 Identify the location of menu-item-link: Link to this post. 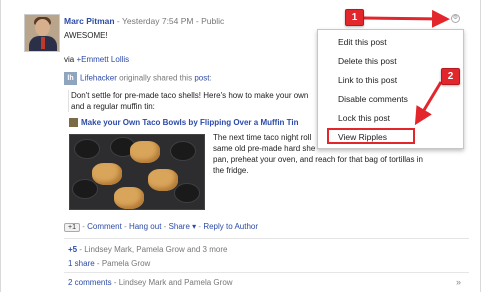
(367, 80).